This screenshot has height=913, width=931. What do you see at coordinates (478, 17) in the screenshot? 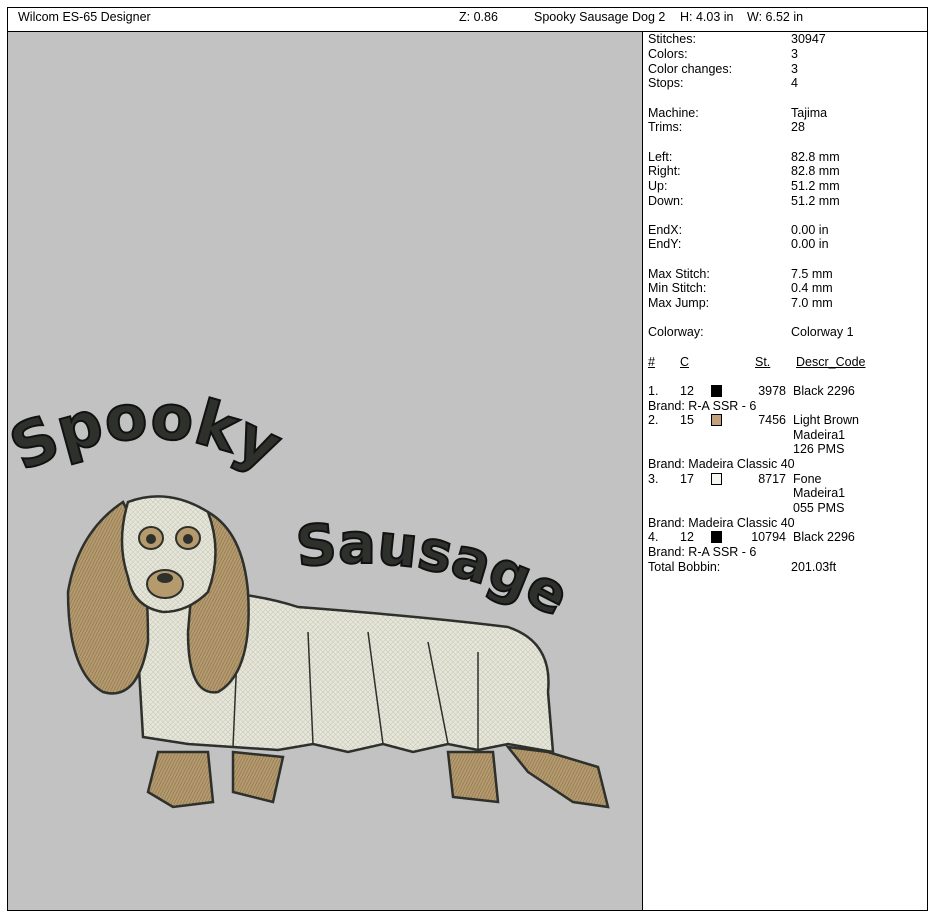
I see `zoom-readout: Z: 0.86` at bounding box center [478, 17].